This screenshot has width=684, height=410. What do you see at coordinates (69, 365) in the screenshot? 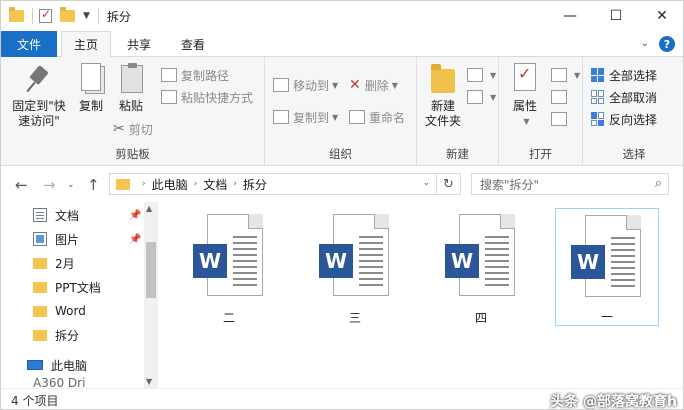
I see `nav-item-label: 此电脑` at bounding box center [69, 365].